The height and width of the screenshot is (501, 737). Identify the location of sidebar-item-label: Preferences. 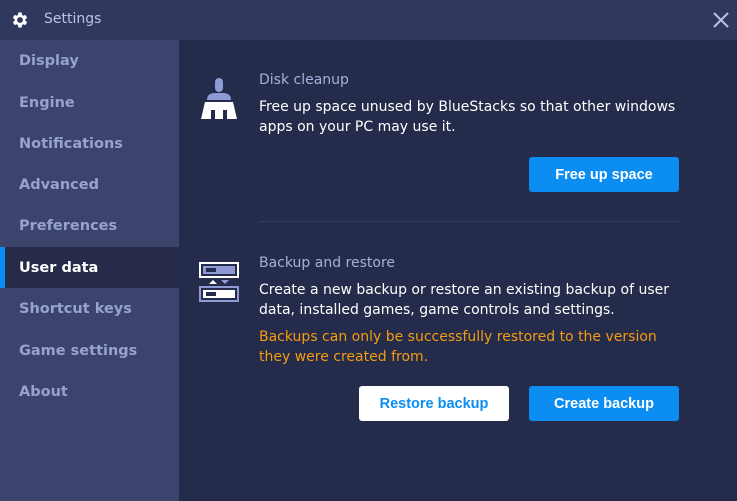
(68, 225).